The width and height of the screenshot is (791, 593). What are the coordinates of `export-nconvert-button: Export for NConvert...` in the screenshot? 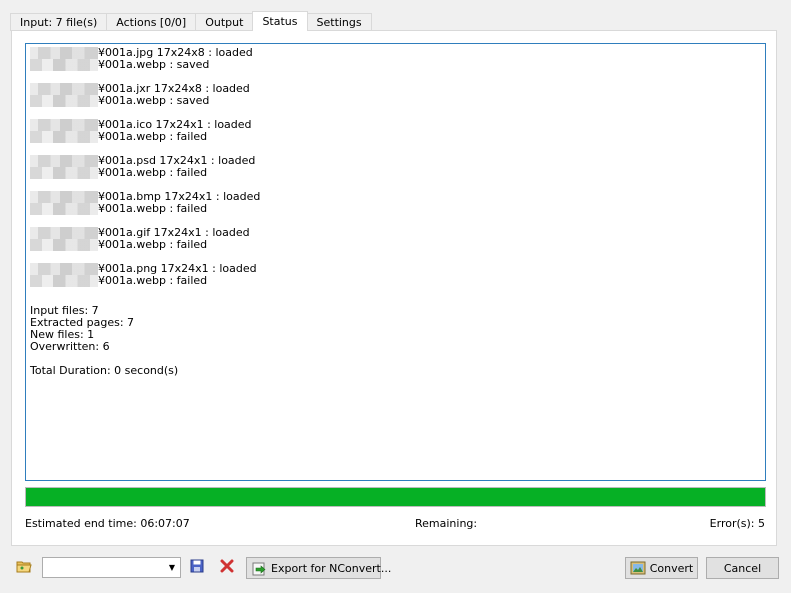 It's located at (318, 568).